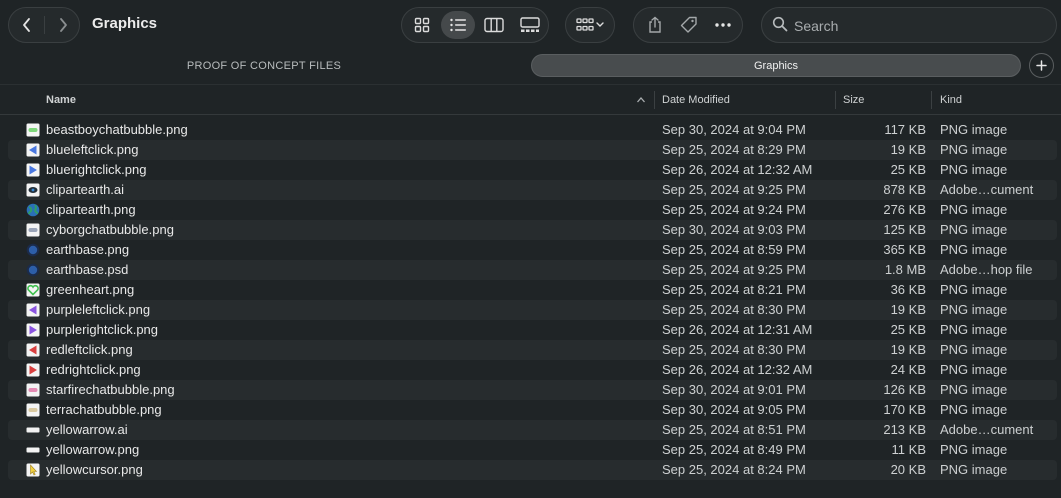 Image resolution: width=1061 pixels, height=498 pixels. Describe the element at coordinates (776, 65) in the screenshot. I see `tab-graphics: Graphics` at that location.